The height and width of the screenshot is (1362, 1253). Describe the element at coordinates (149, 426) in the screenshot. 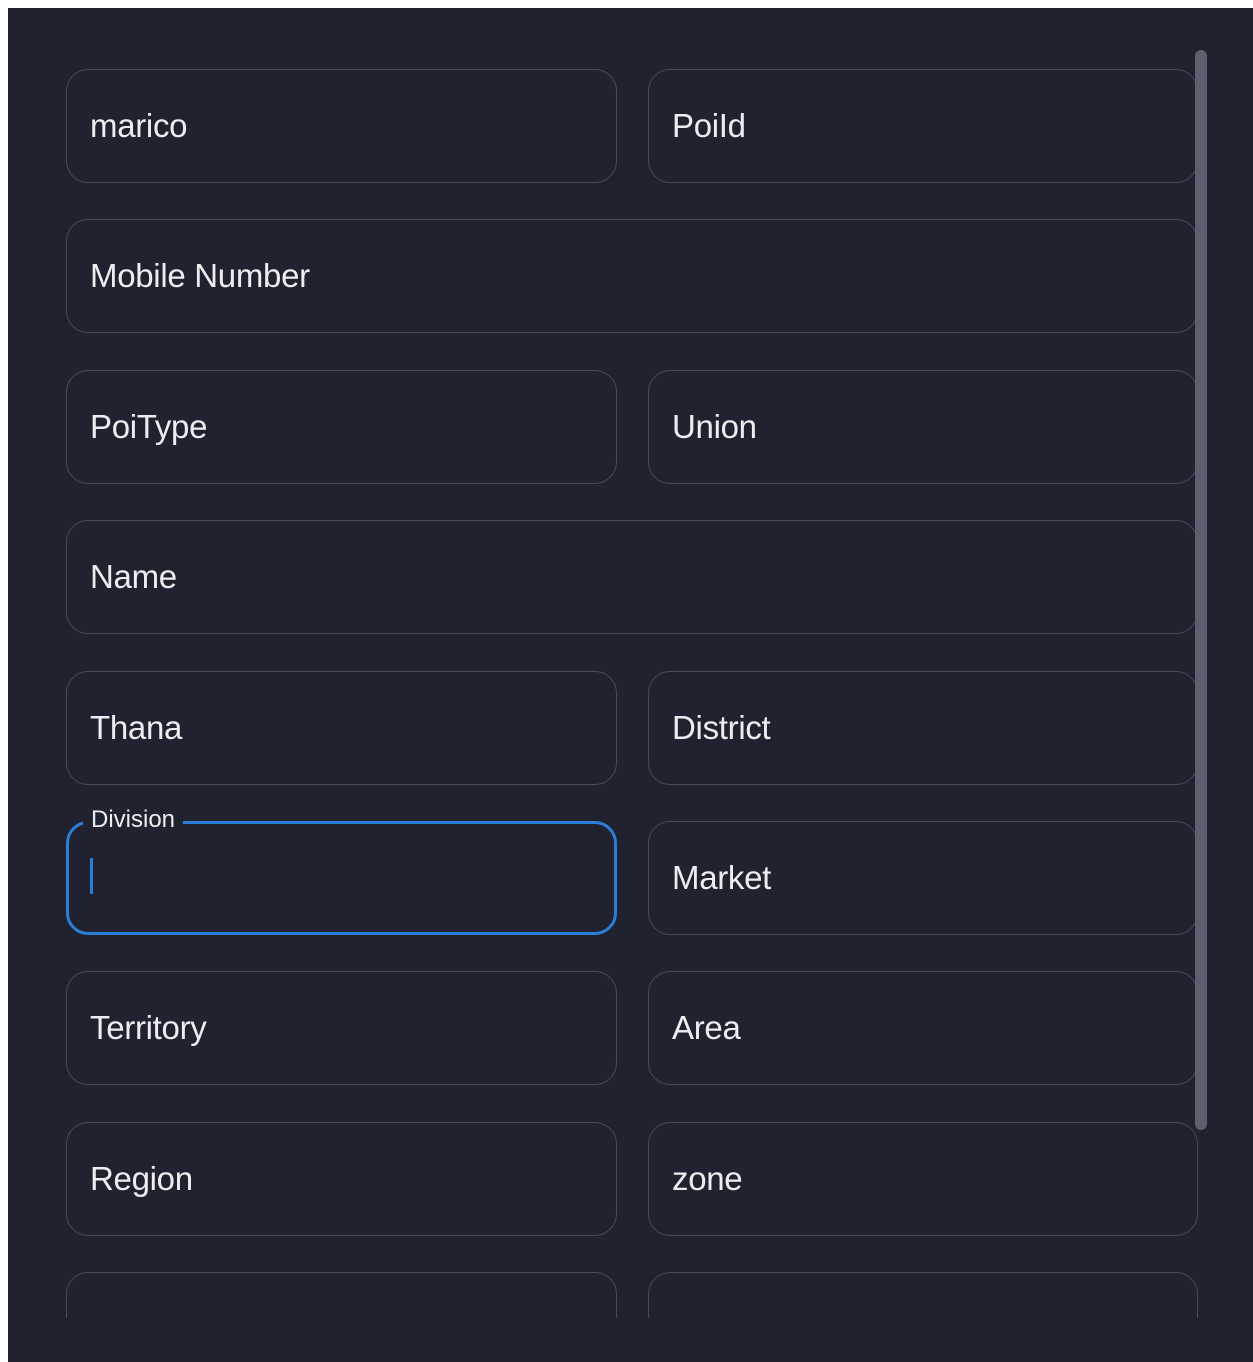

I see `poitype-field-label: PoiType` at that location.